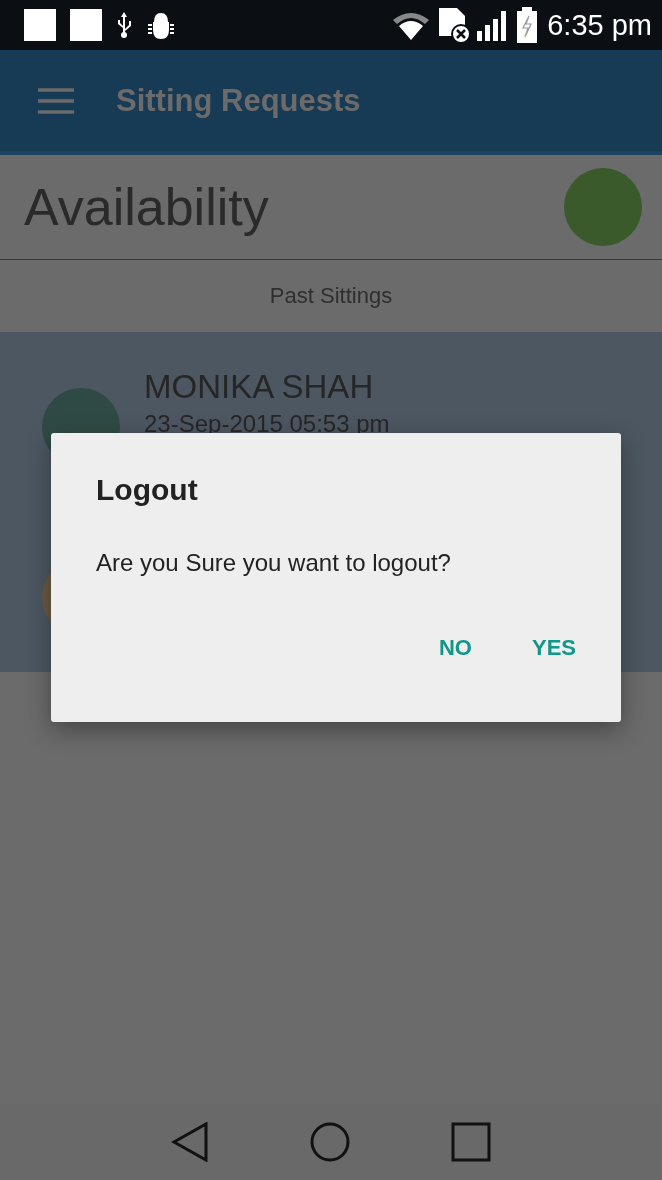  I want to click on tab: Past Sittings, so click(331, 296).